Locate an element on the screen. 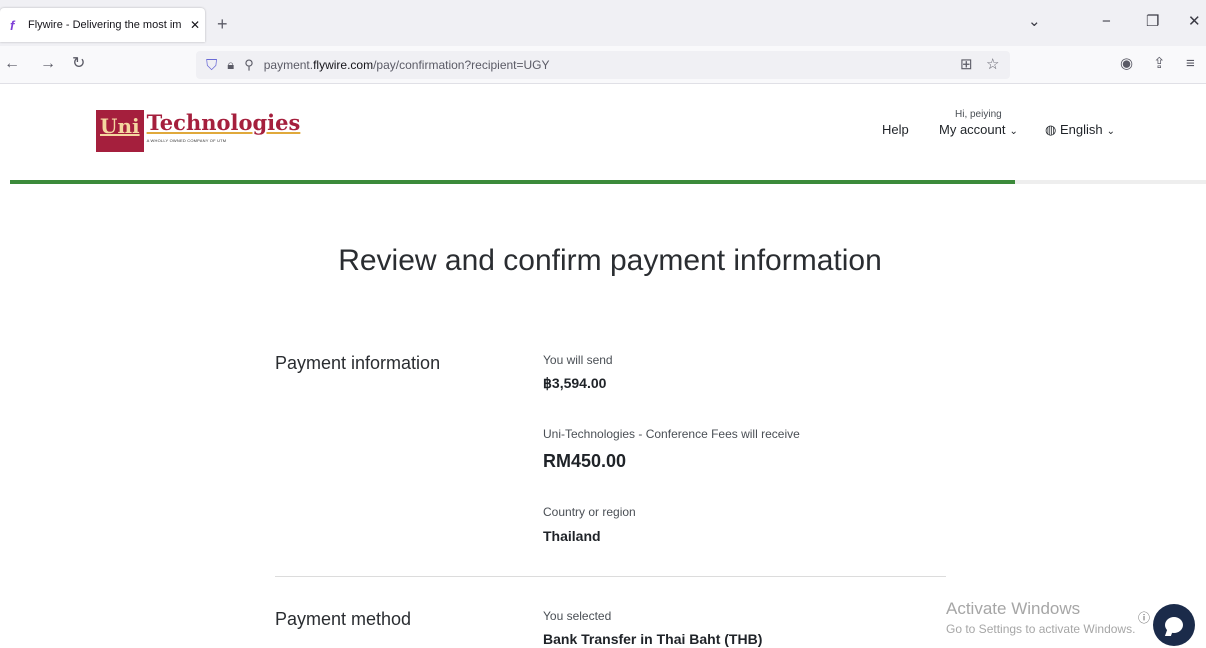 This screenshot has width=1206, height=648. globe-icon: ◍ is located at coordinates (1051, 129).